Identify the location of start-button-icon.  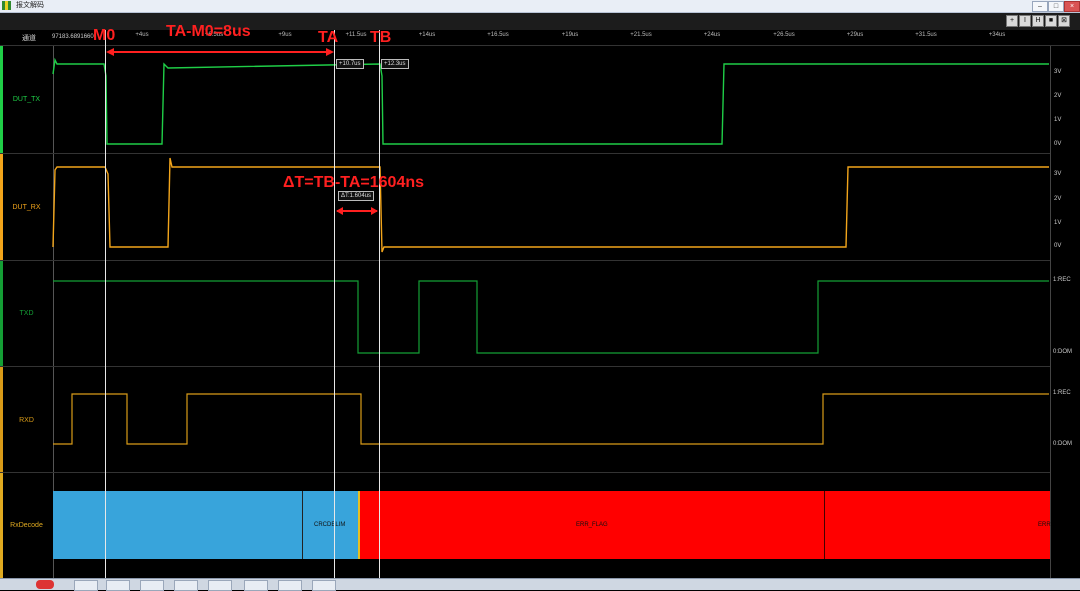
(45, 584).